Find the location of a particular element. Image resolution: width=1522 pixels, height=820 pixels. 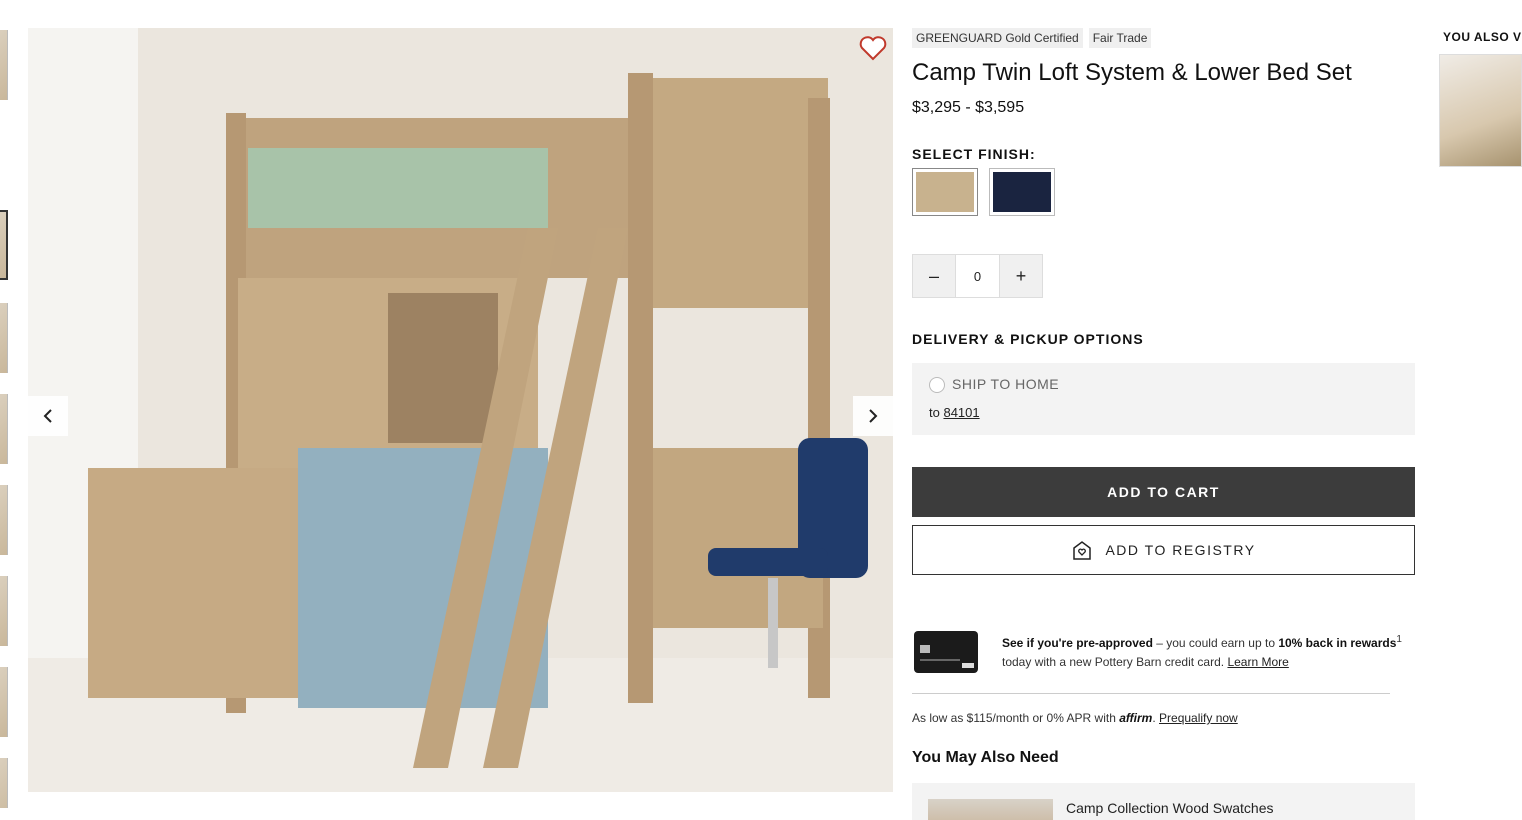

favorite-heart-icon is located at coordinates (873, 48).